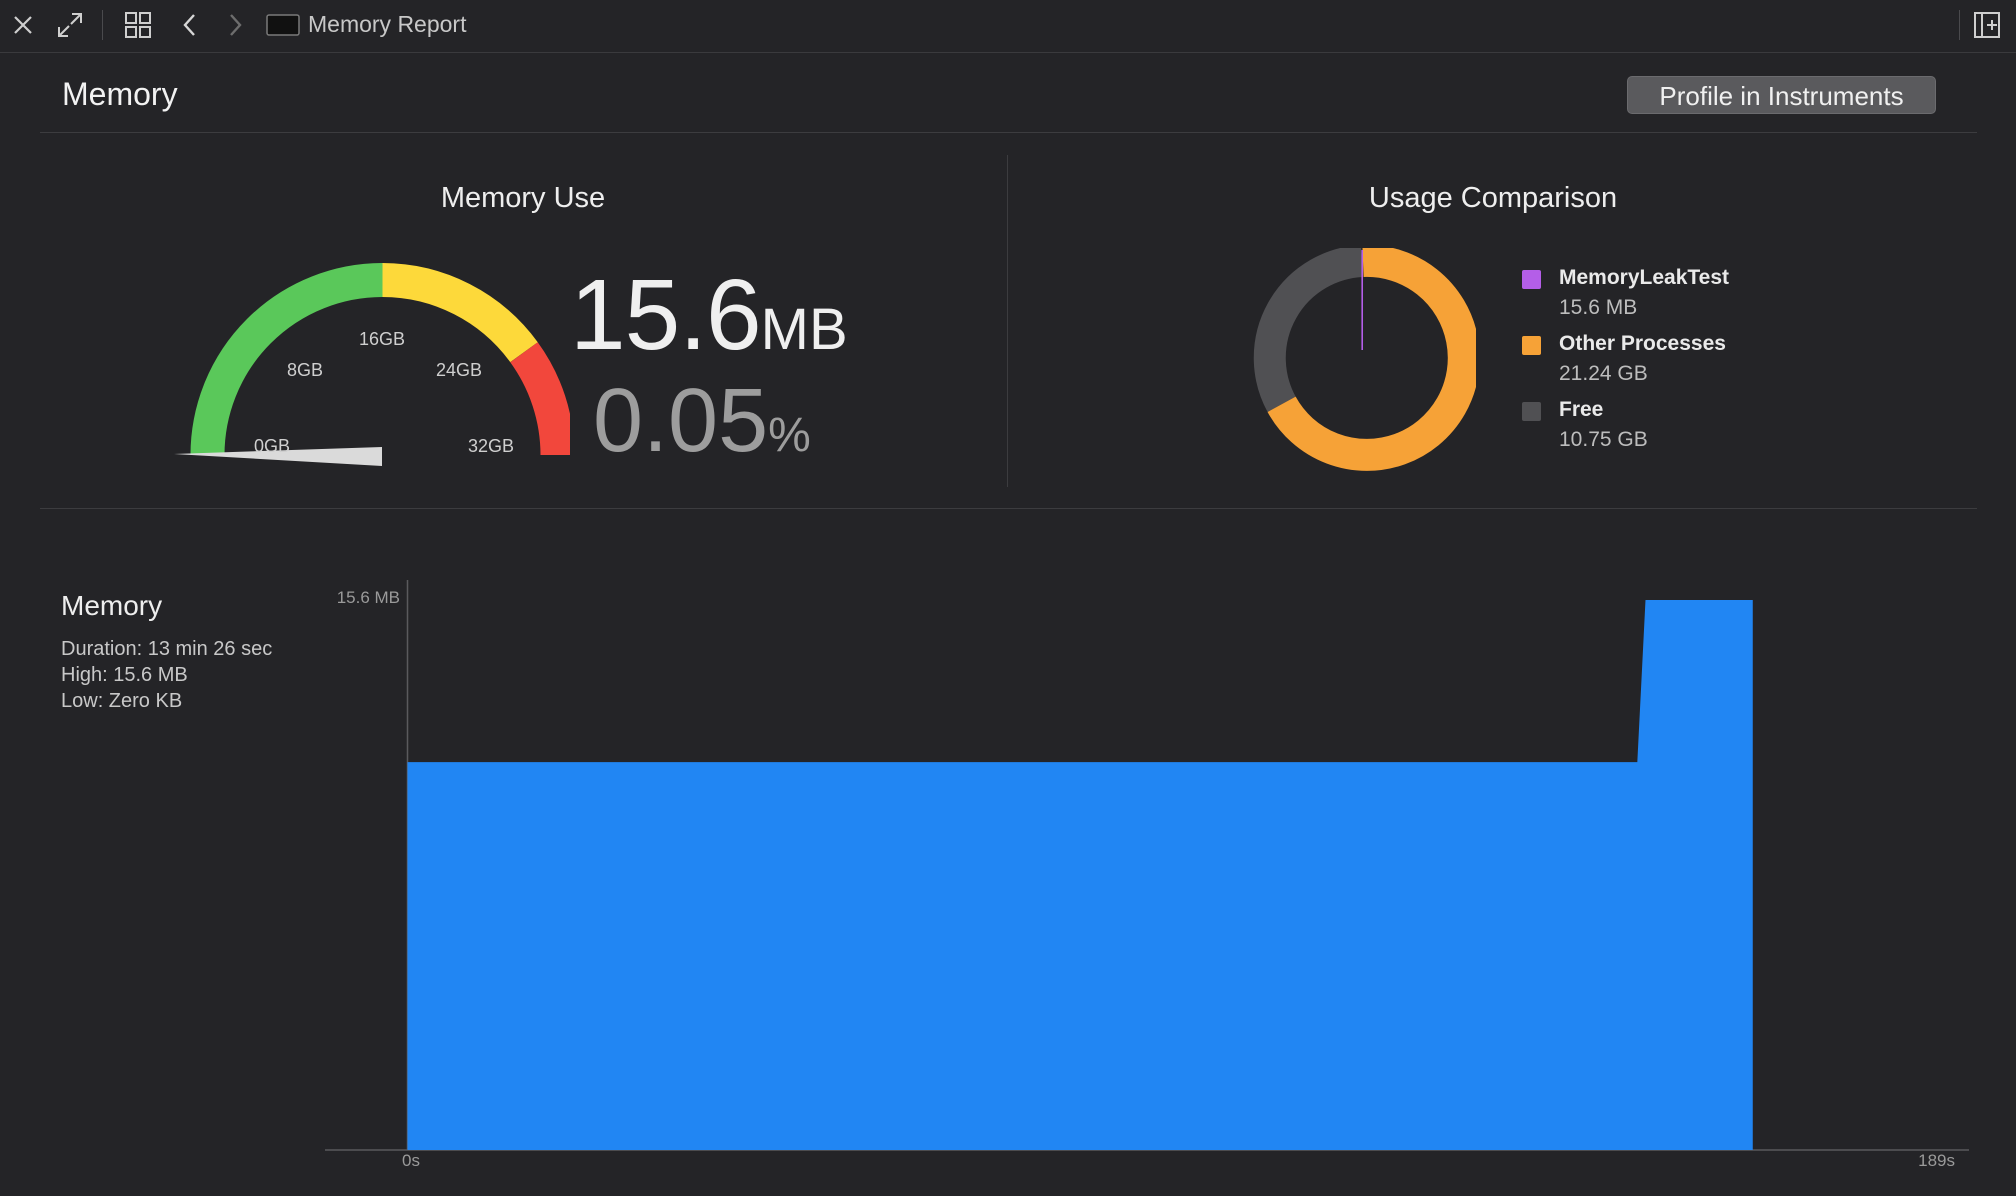  What do you see at coordinates (1598, 307) in the screenshot?
I see `legend-value: 15.6 MB` at bounding box center [1598, 307].